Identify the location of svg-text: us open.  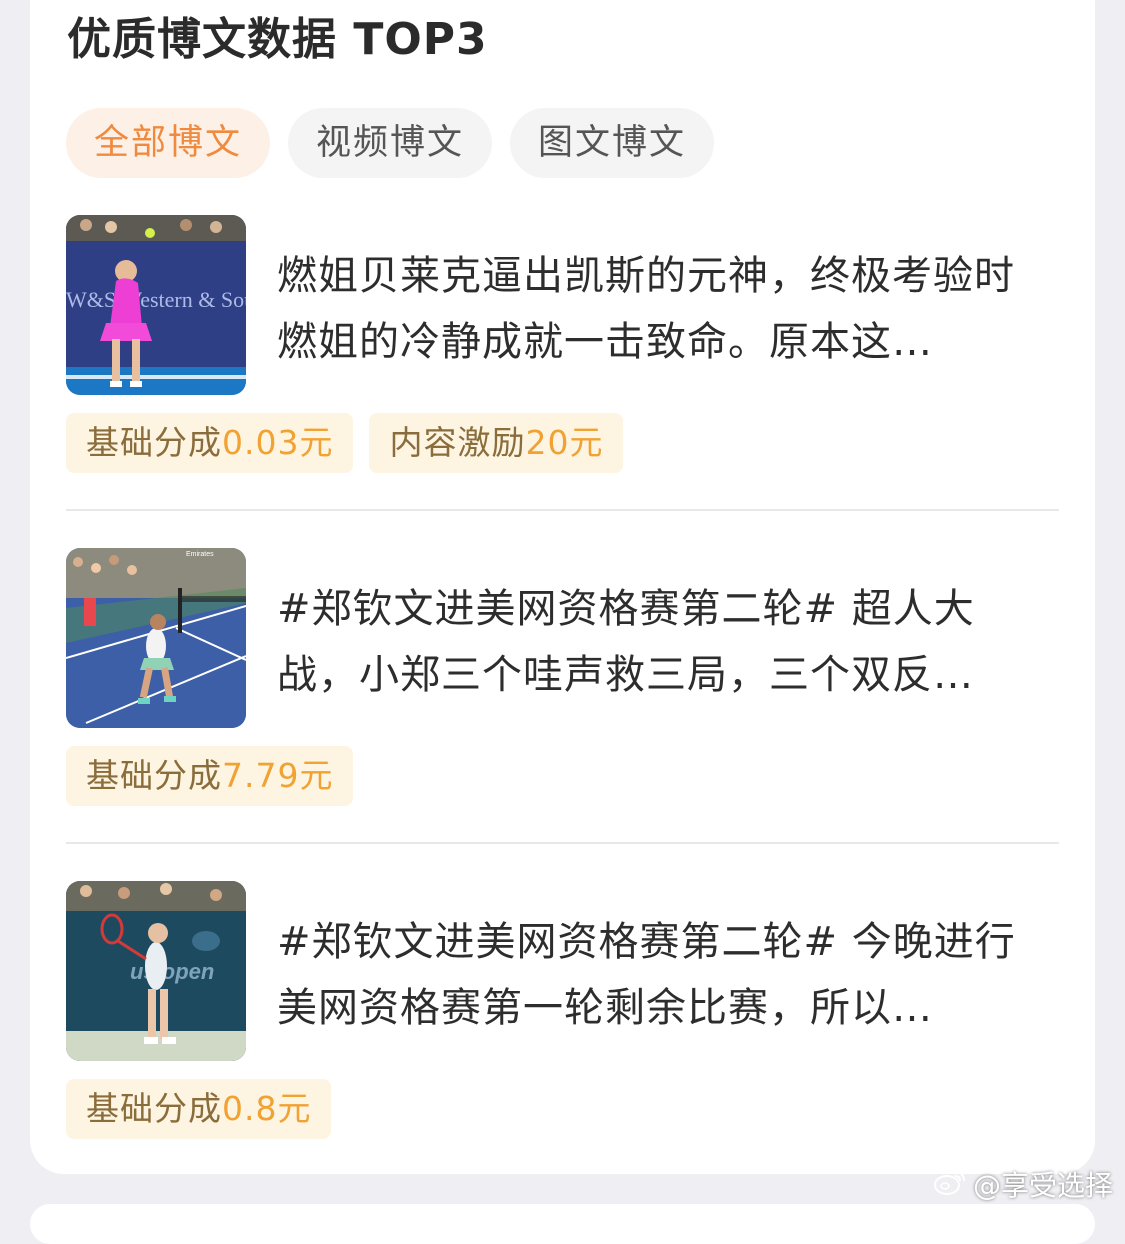
(172, 971).